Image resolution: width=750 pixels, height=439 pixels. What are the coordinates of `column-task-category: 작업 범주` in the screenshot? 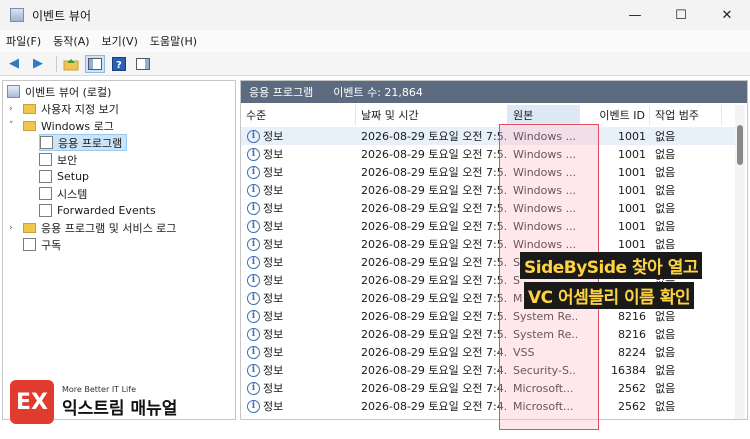 It's located at (686, 115).